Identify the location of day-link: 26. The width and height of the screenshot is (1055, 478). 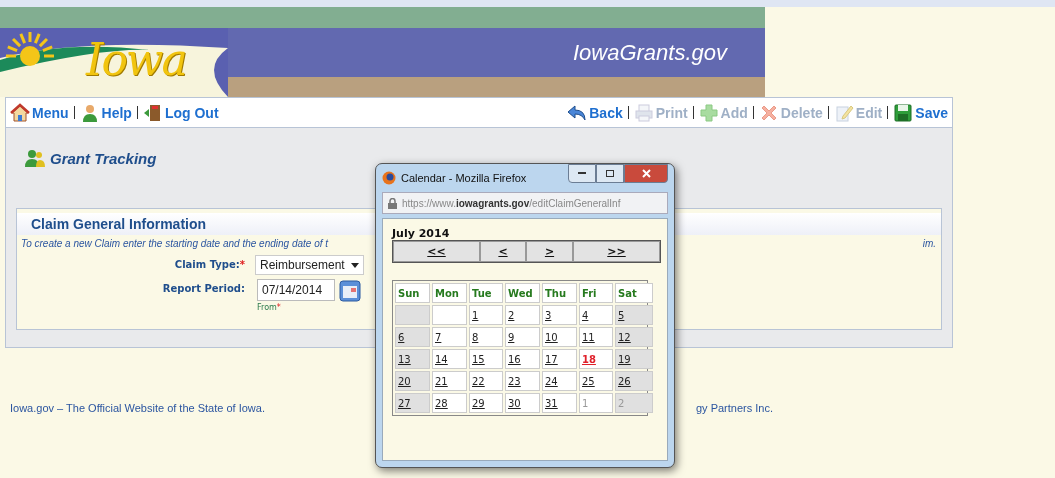
(624, 381).